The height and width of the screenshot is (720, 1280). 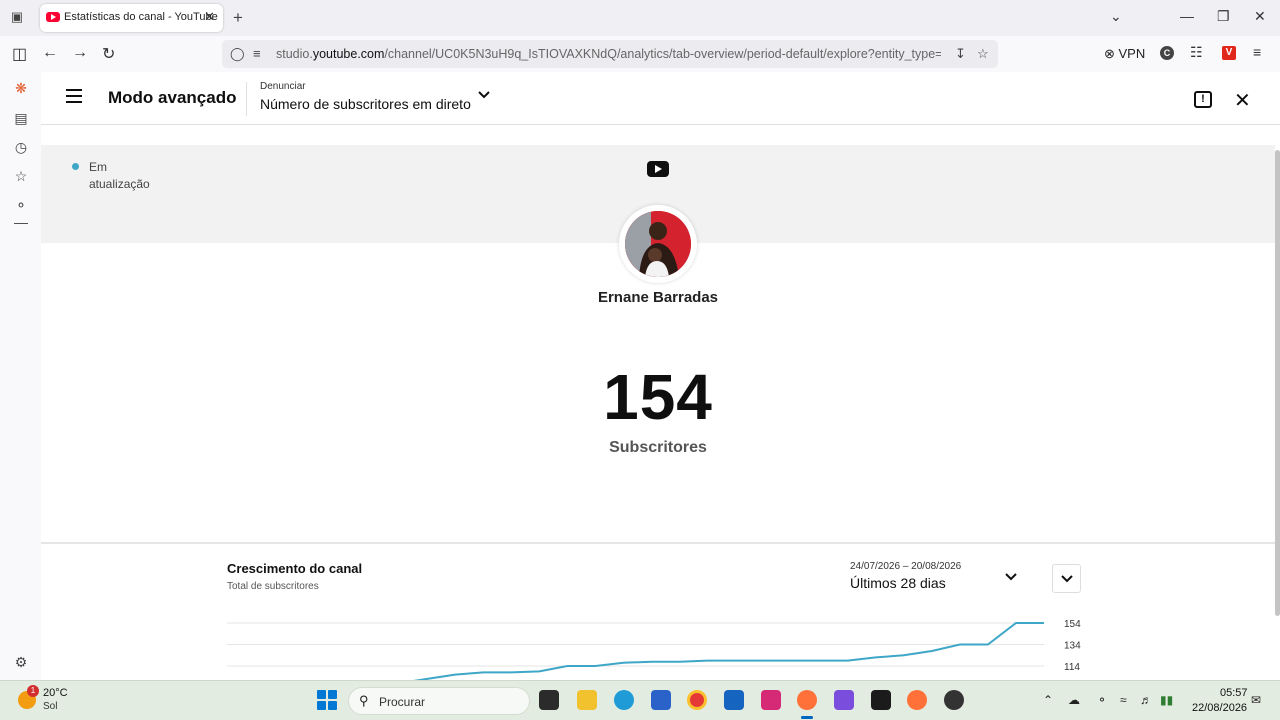 What do you see at coordinates (365, 104) in the screenshot?
I see `report-selector-value: Número de subscritores em direto` at bounding box center [365, 104].